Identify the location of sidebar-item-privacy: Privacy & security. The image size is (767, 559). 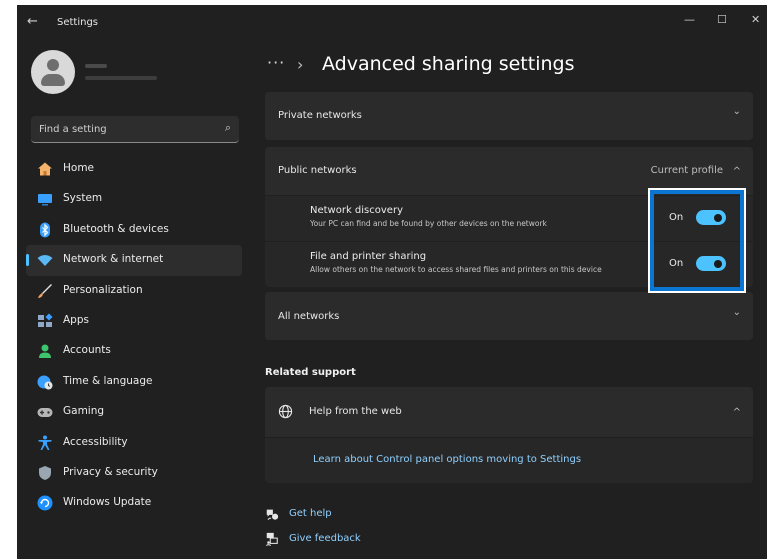
(134, 473).